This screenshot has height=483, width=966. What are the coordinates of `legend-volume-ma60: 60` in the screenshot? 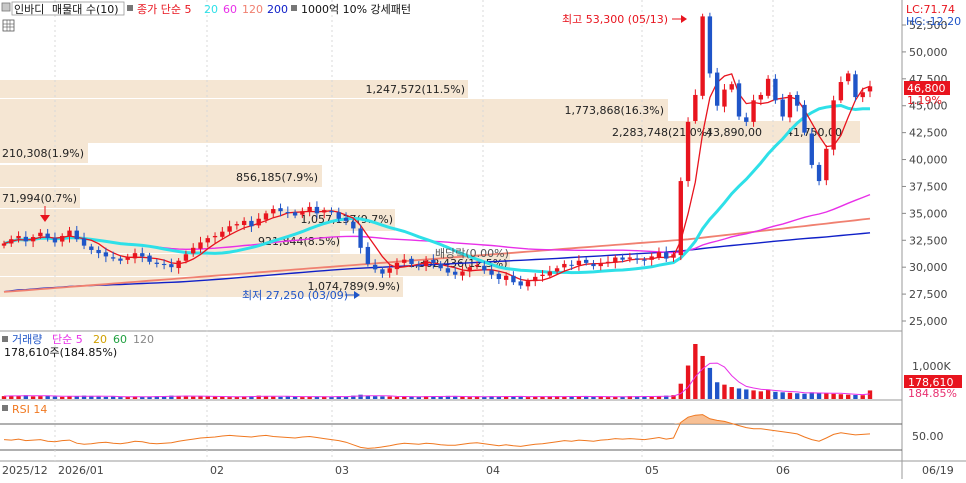 It's located at (120, 339).